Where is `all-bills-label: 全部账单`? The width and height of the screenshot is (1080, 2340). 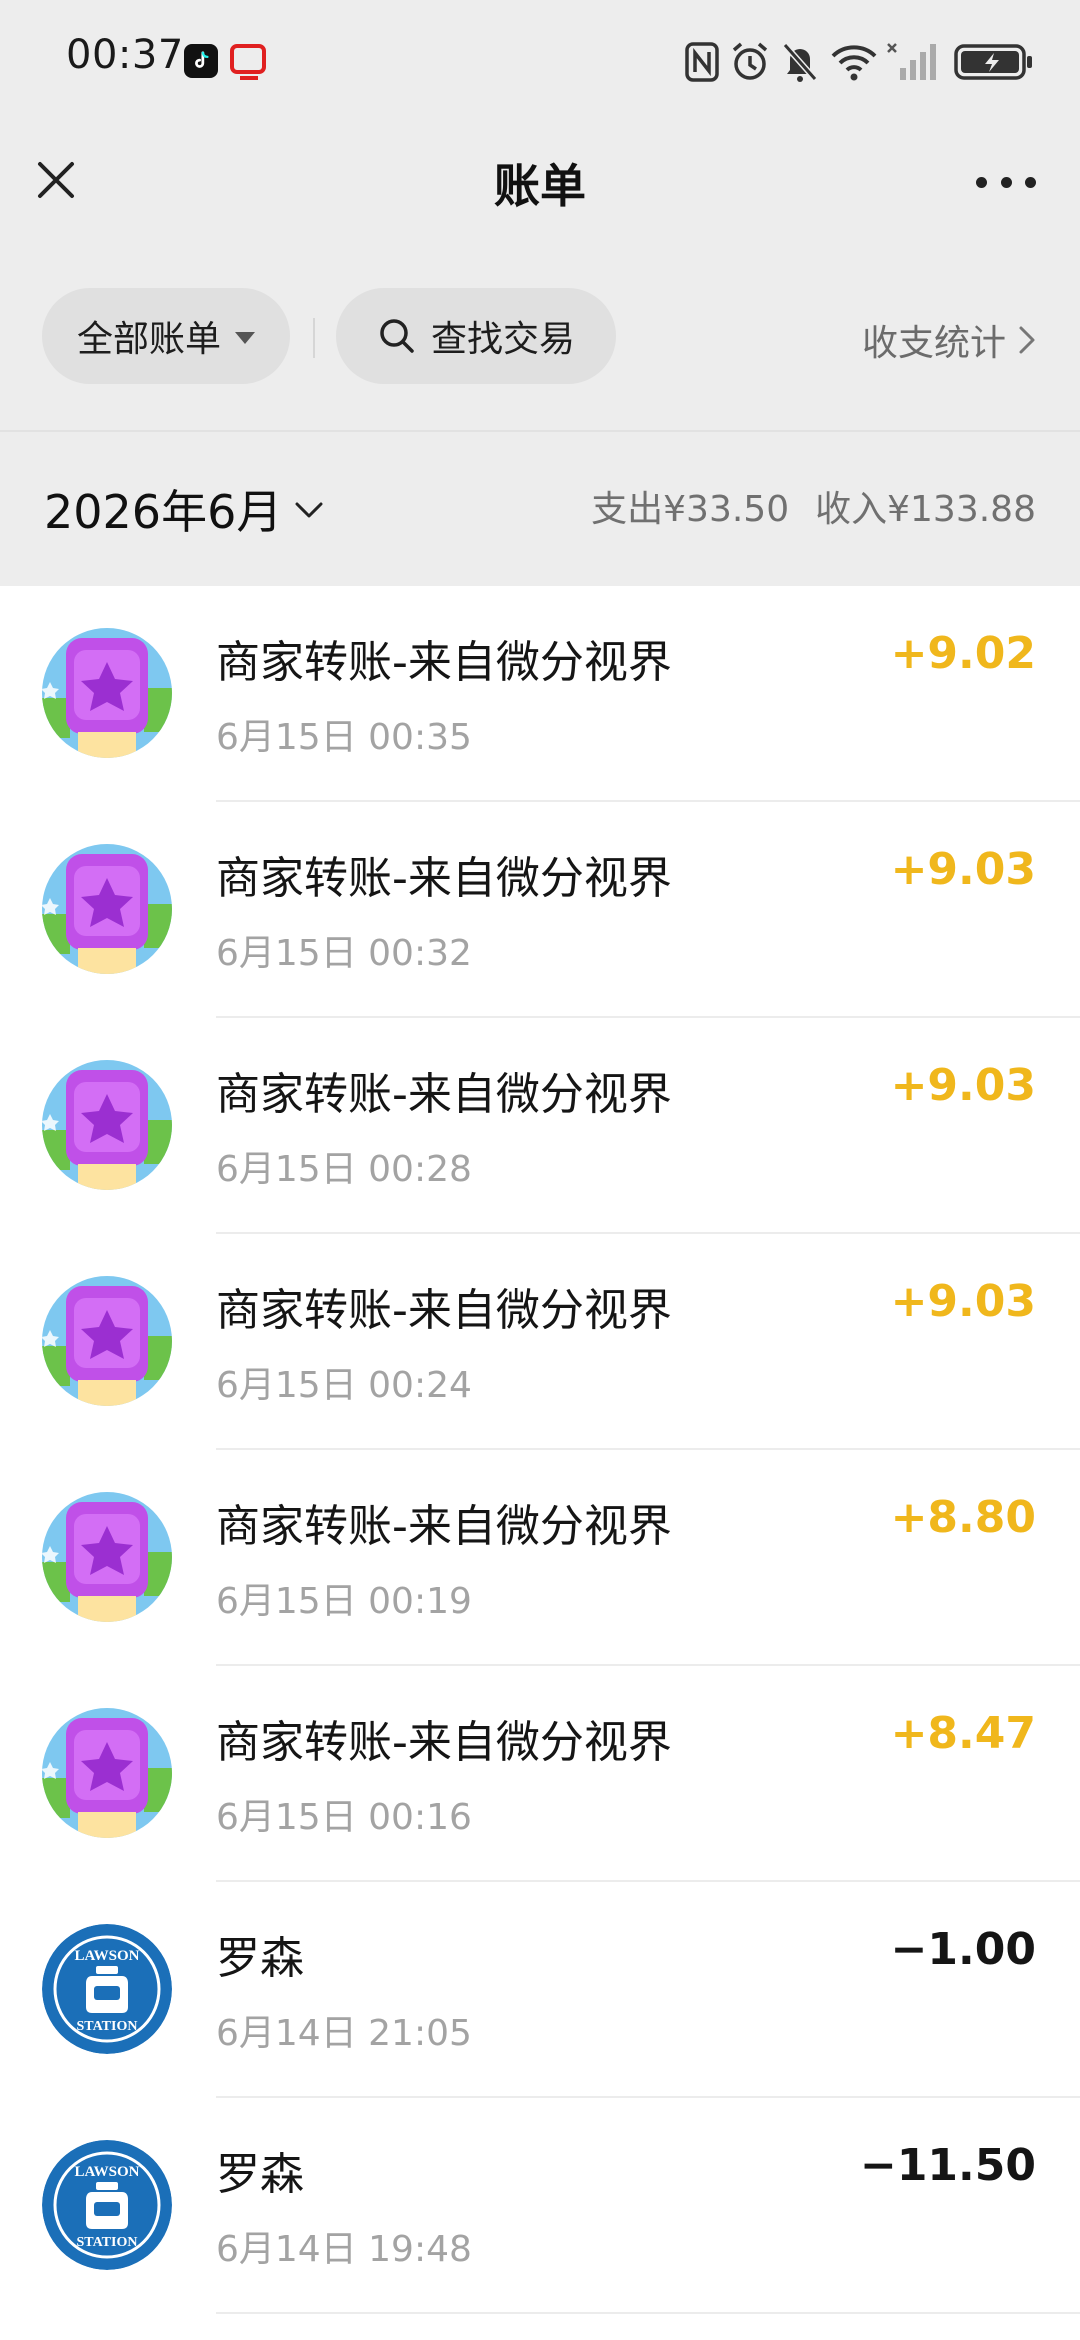 all-bills-label: 全部账单 is located at coordinates (148, 339).